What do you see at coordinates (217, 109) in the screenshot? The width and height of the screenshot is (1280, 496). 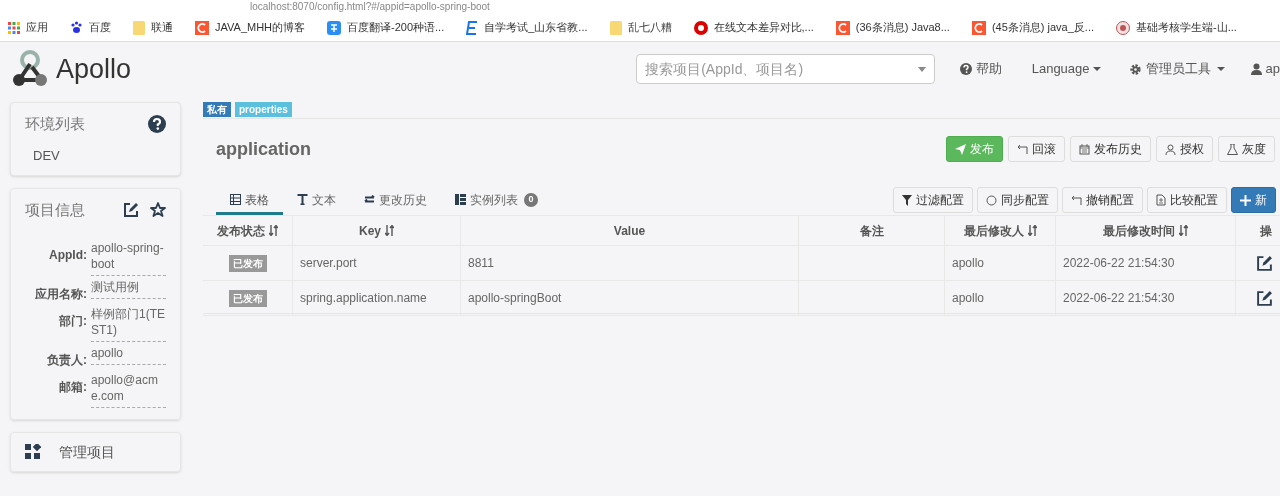 I see `namespace-tag: 私有` at bounding box center [217, 109].